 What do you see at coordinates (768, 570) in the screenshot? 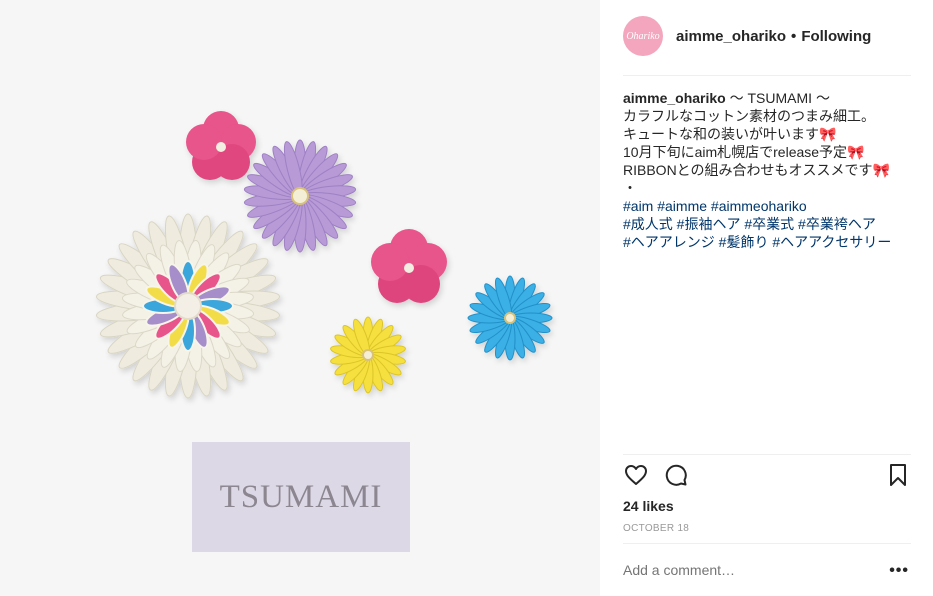
I see `add-comment-input` at bounding box center [768, 570].